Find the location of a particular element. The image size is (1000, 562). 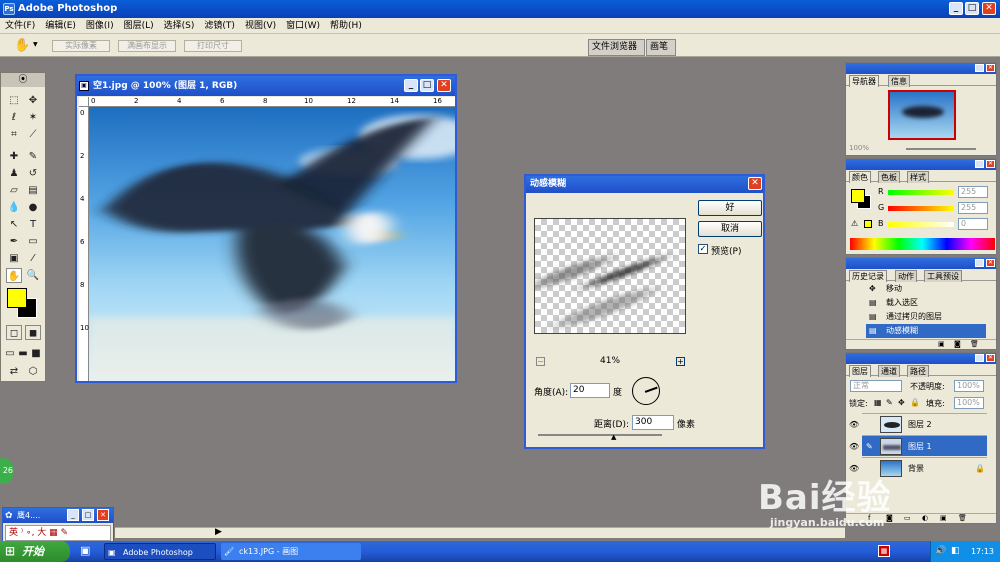

ime-maximize-button: □ is located at coordinates (88, 515).